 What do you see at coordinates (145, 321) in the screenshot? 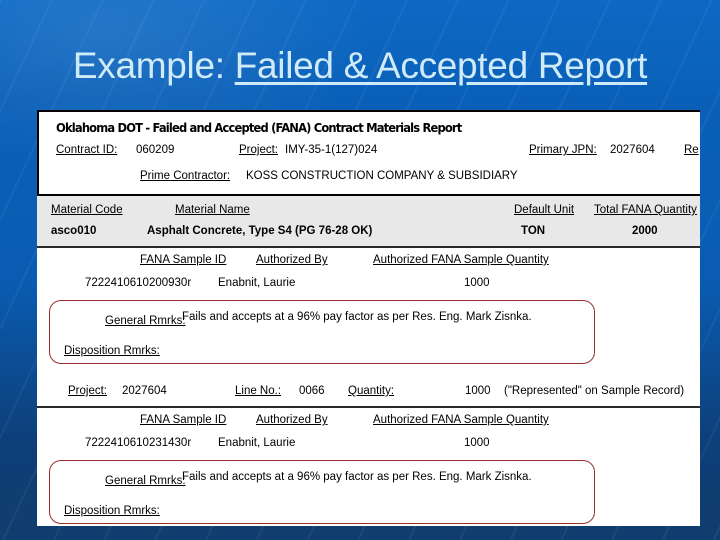
I see `general-remarks-label: General Rmrks:` at bounding box center [145, 321].